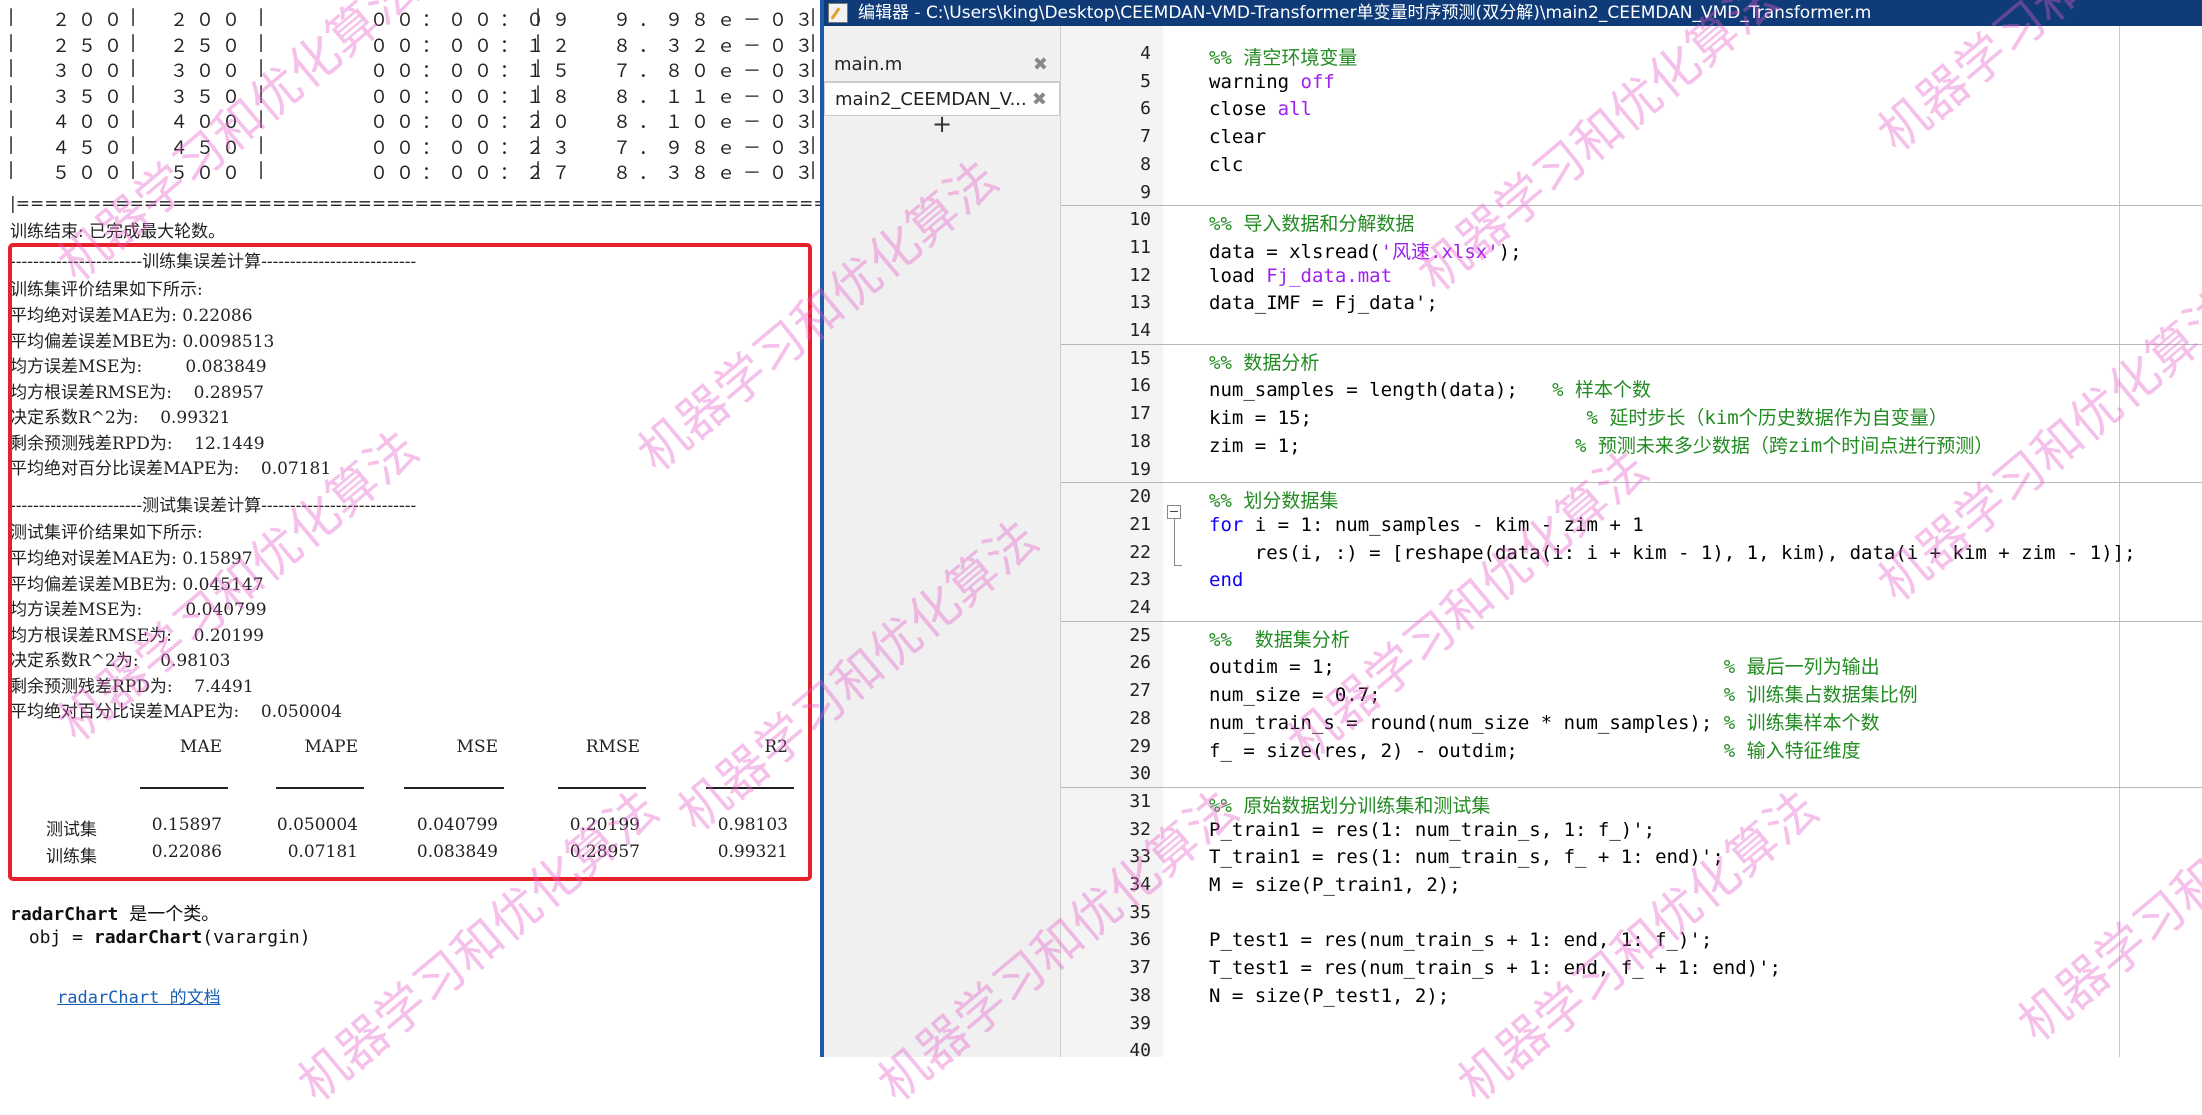  I want to click on code-text: load, so click(1238, 275).